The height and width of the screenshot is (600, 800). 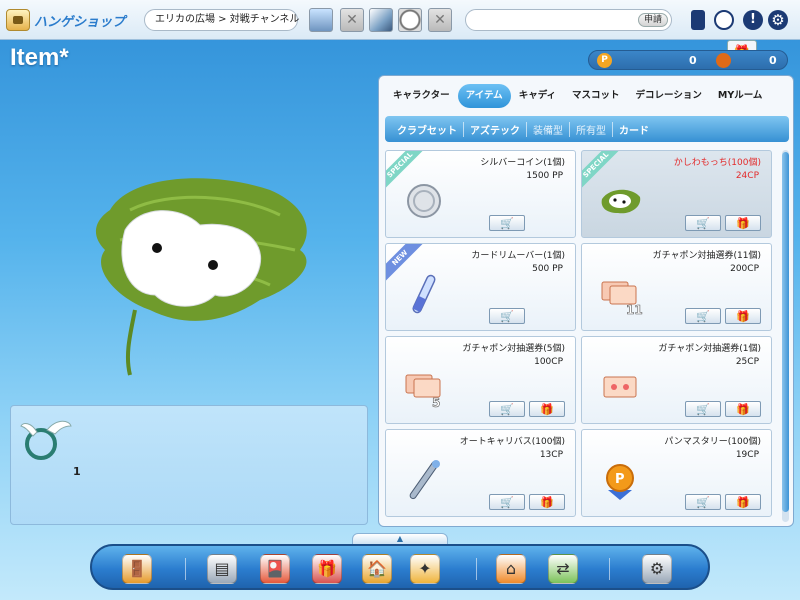 What do you see at coordinates (424, 387) in the screenshot?
I see `gacha-ticket-5-icon: 5` at bounding box center [424, 387].